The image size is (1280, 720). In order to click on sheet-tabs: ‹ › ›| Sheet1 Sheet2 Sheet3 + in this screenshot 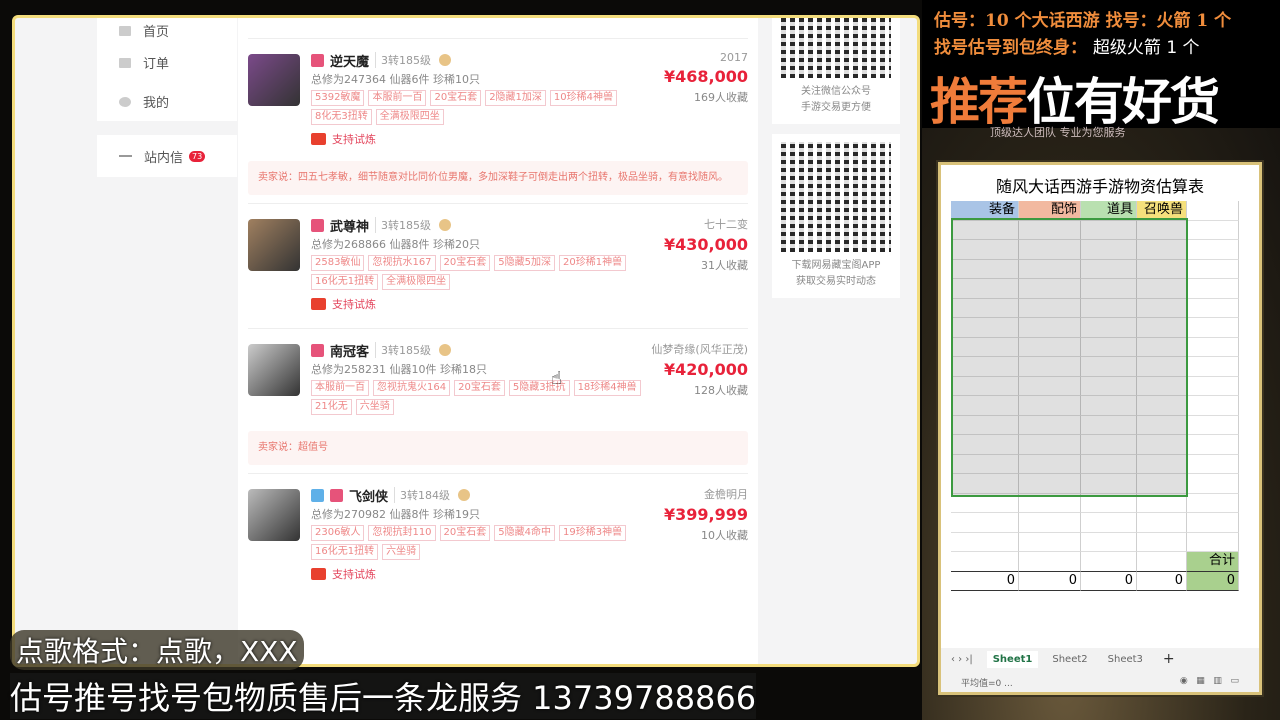, I will do `click(1100, 659)`.